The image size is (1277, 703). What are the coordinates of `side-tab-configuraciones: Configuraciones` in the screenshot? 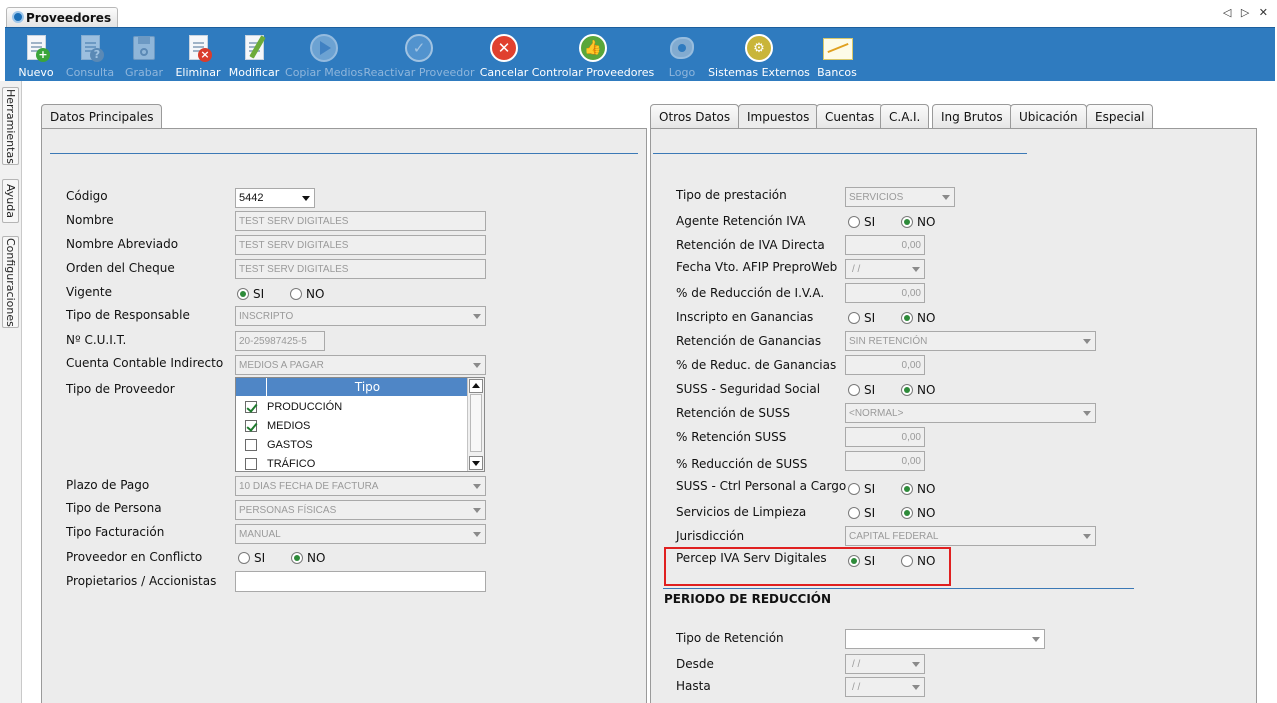 It's located at (10, 282).